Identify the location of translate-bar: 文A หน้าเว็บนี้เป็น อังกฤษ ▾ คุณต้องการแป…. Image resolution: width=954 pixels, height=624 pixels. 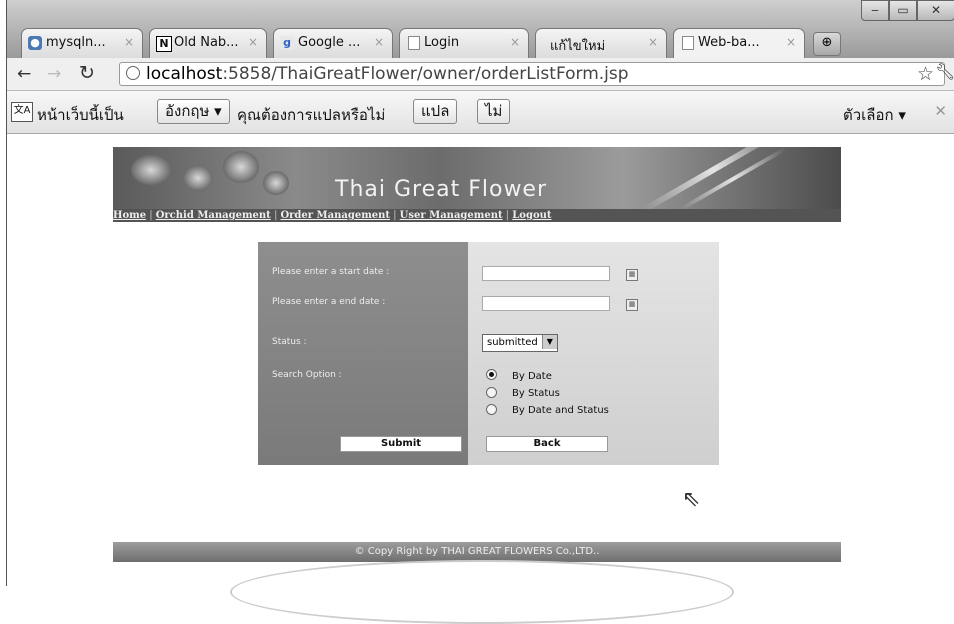
(480, 112).